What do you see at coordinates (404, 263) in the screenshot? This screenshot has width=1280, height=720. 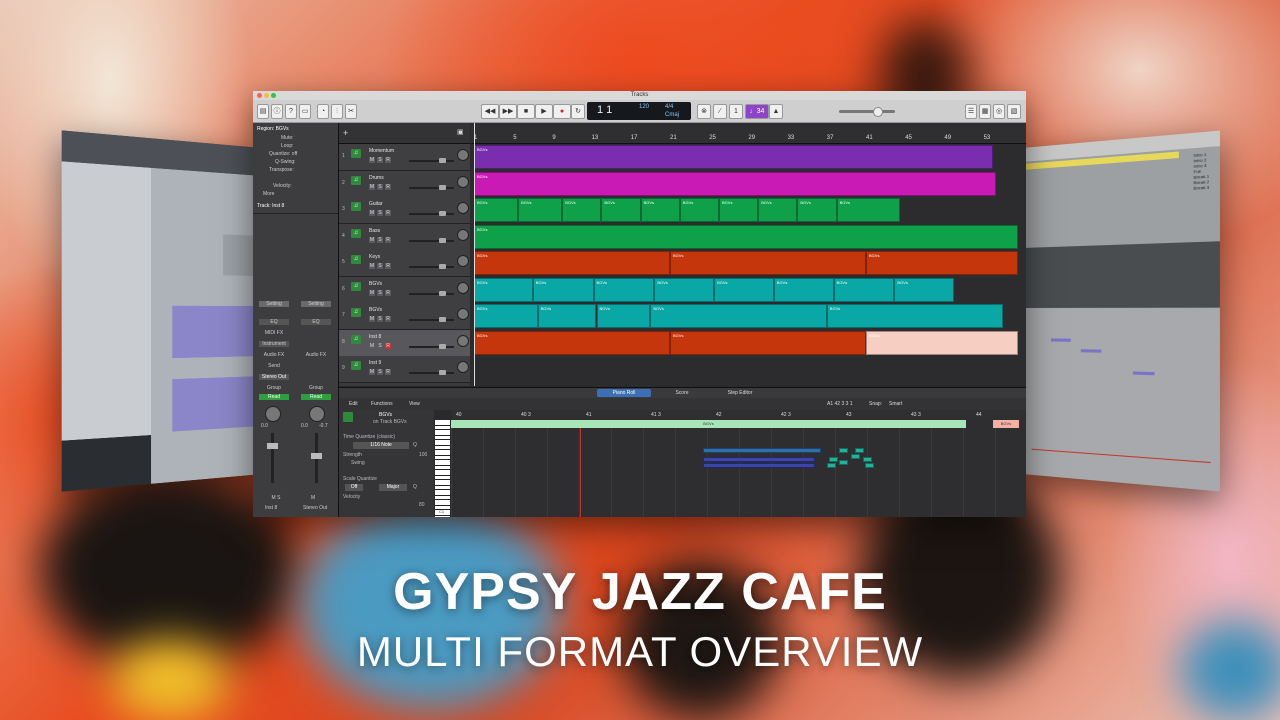 I see `track-header: 5 ♫ Keys M S R` at bounding box center [404, 263].